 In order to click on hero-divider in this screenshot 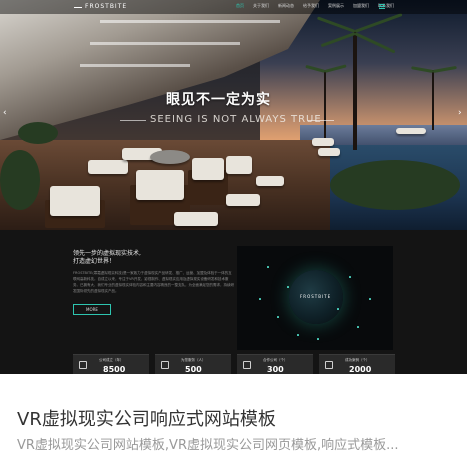, I will do `click(133, 120)`.